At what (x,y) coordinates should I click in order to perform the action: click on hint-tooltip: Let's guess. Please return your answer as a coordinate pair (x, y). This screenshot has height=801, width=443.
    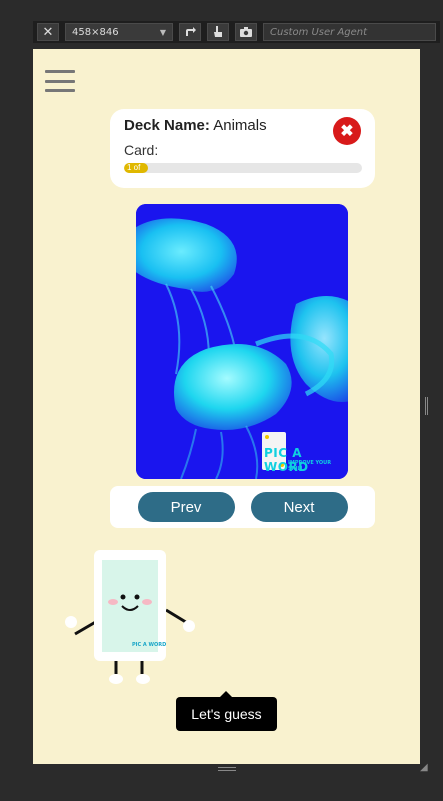
    Looking at the image, I should click on (226, 711).